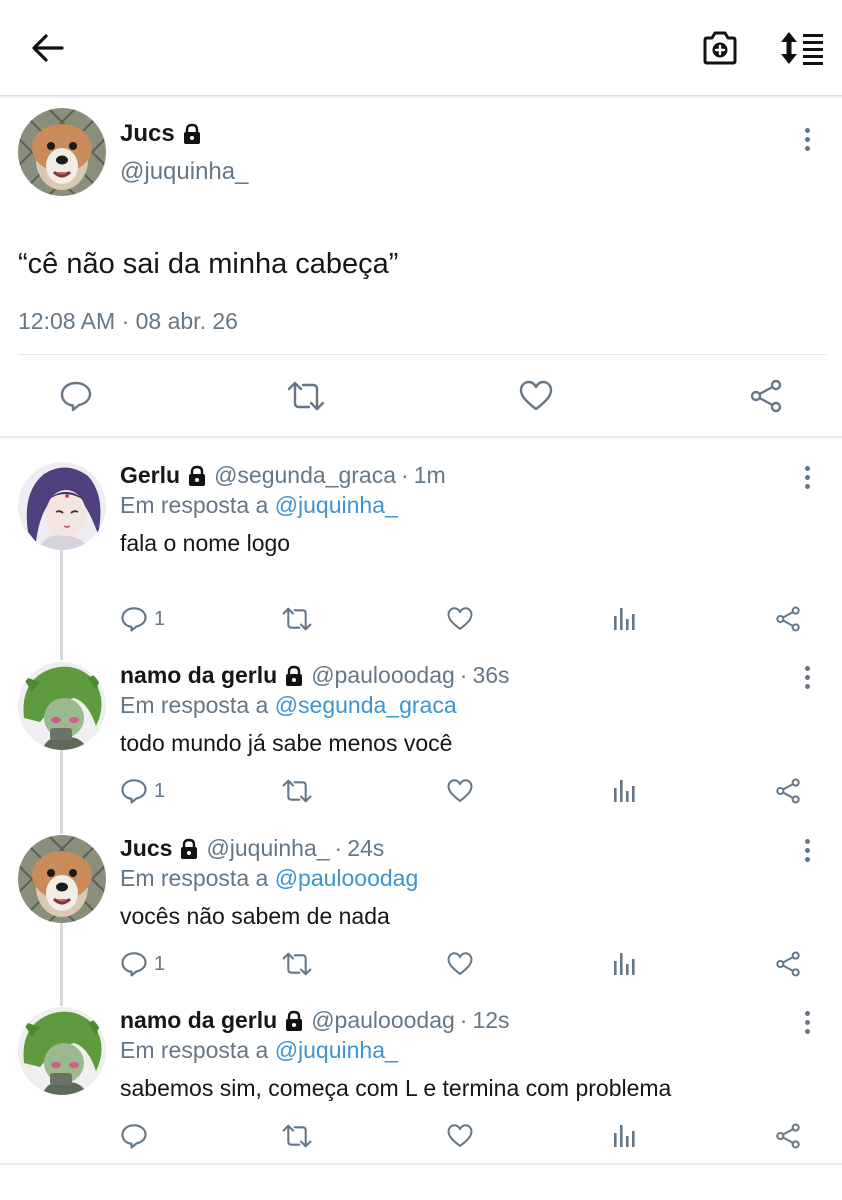 The image size is (842, 1200). Describe the element at coordinates (491, 675) in the screenshot. I see `reply-time: 36s` at that location.